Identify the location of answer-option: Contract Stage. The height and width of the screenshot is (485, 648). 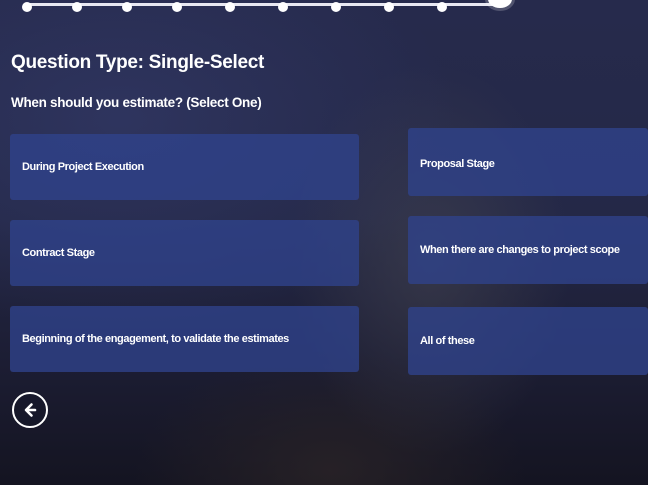
(184, 253).